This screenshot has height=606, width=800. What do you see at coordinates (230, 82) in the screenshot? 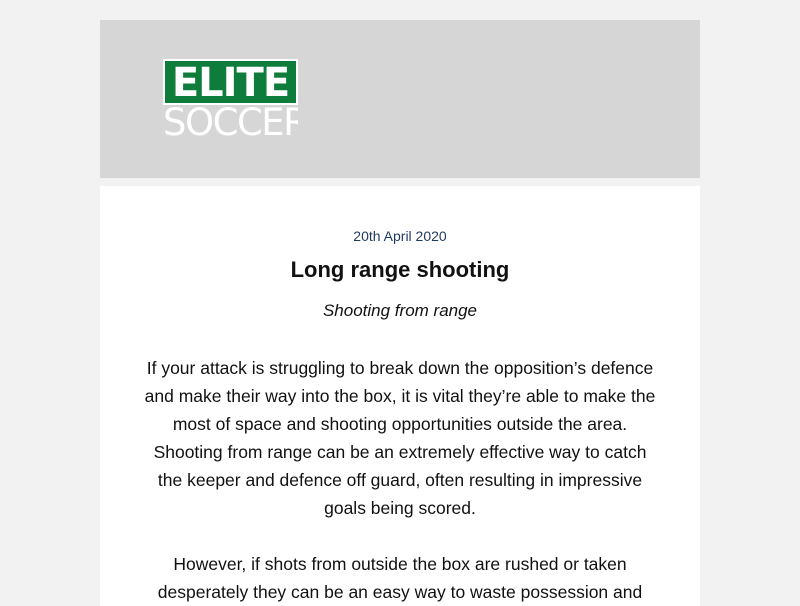
I see `logo-top-text: ELITE` at bounding box center [230, 82].